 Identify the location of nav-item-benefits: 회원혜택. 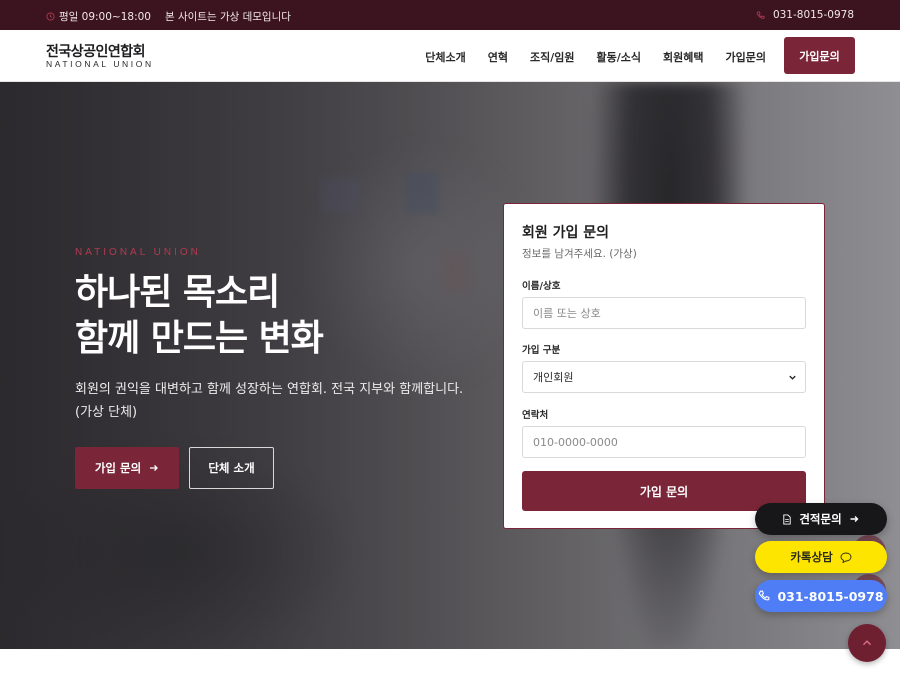
(683, 57).